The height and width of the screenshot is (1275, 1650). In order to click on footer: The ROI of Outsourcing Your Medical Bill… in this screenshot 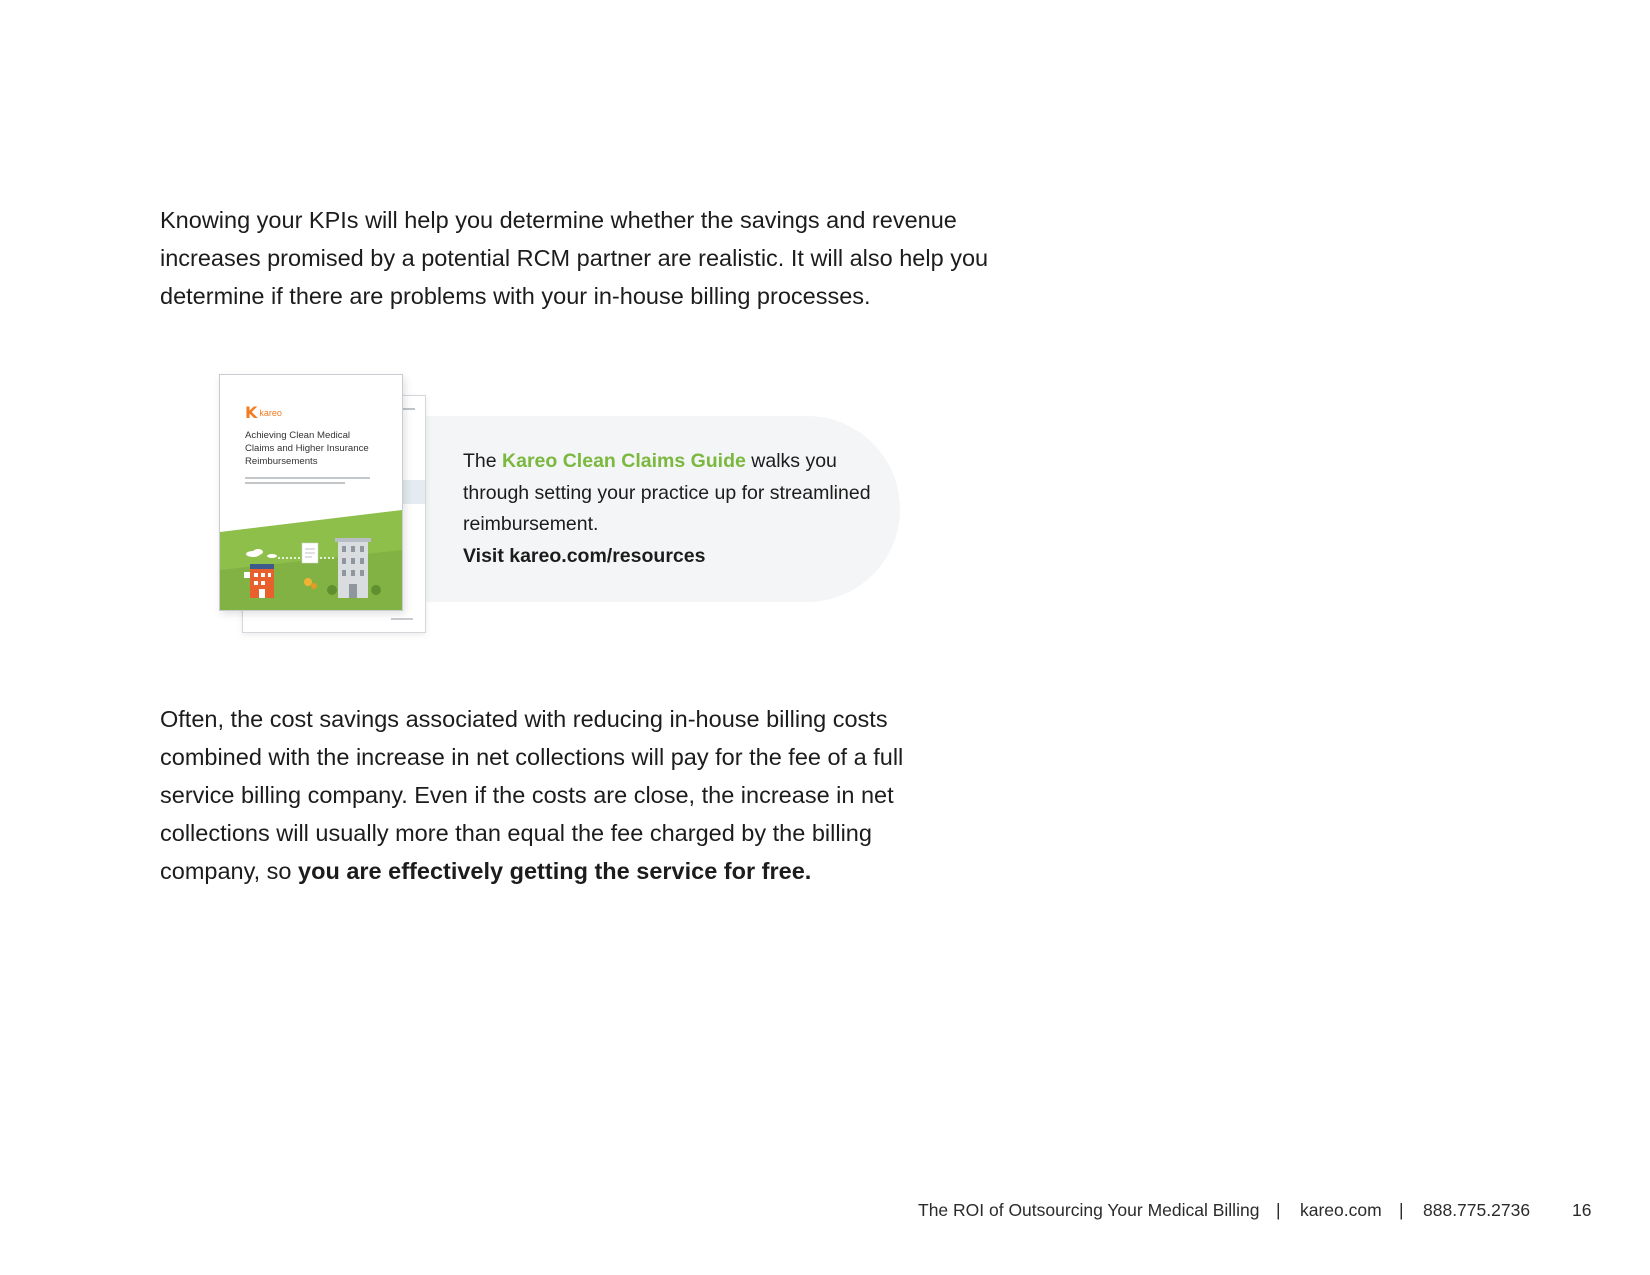, I will do `click(1258, 1210)`.